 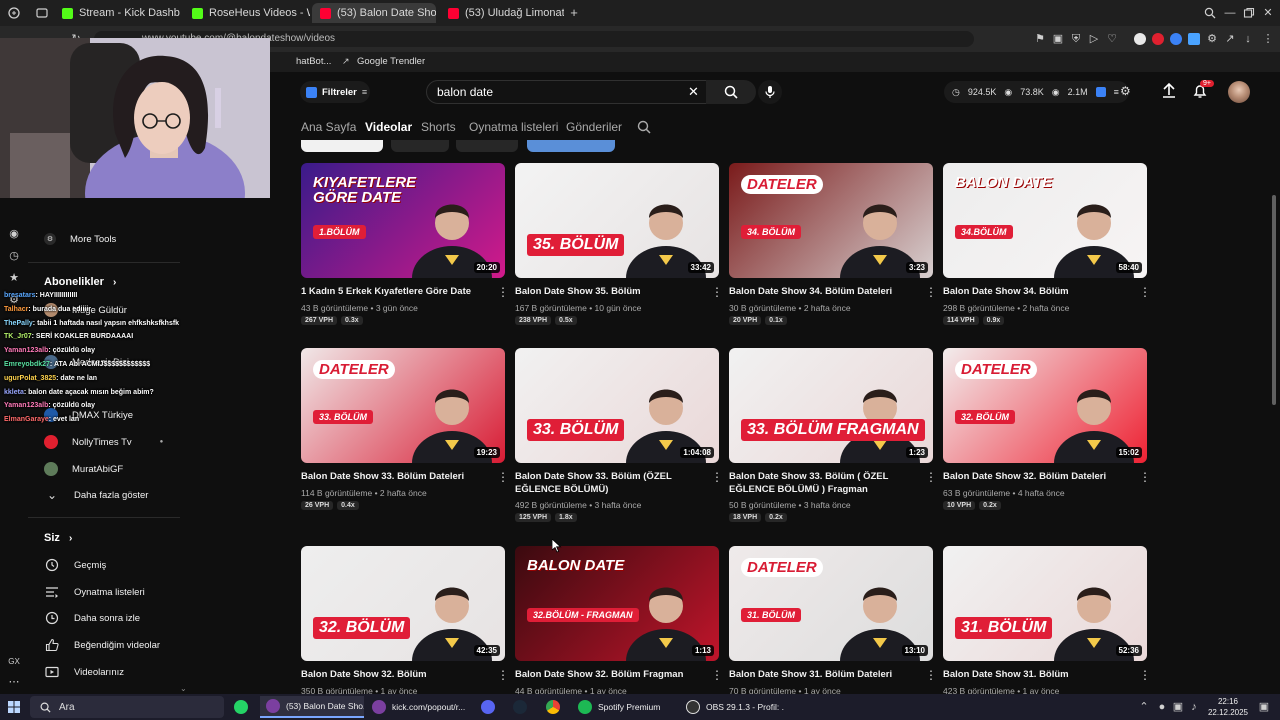 I want to click on sidebar-item-watch-later: Daha sonra izle, so click(x=92, y=618).